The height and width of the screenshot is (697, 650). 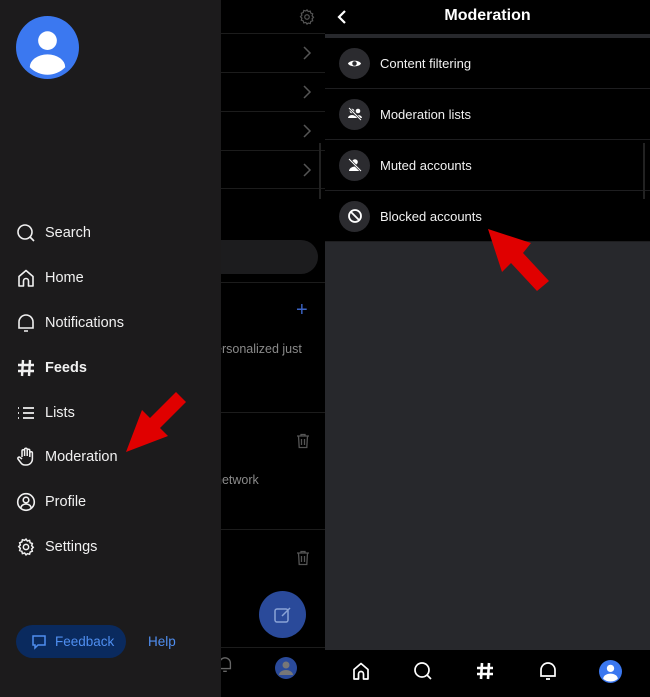 What do you see at coordinates (71, 547) in the screenshot?
I see `nav-item-label: Settings` at bounding box center [71, 547].